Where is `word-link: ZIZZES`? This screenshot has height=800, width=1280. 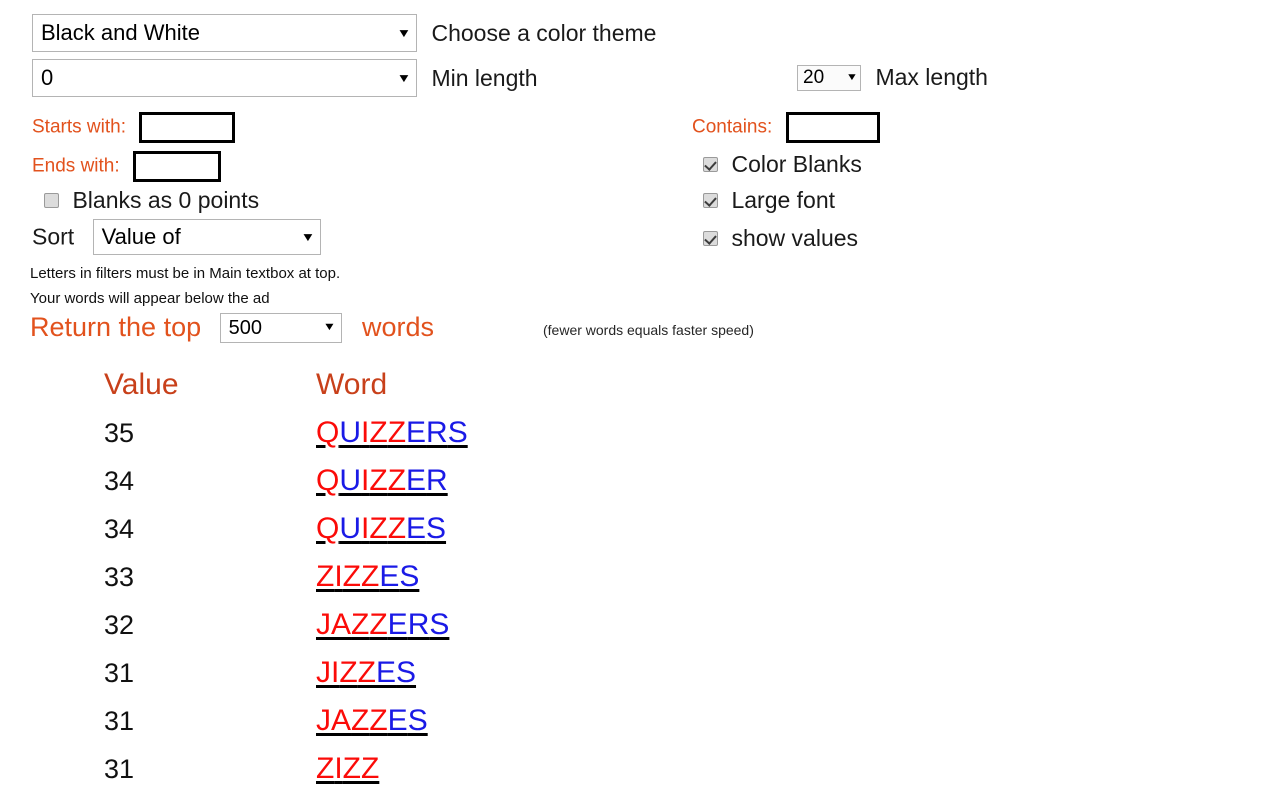
word-link: ZIZZES is located at coordinates (367, 577).